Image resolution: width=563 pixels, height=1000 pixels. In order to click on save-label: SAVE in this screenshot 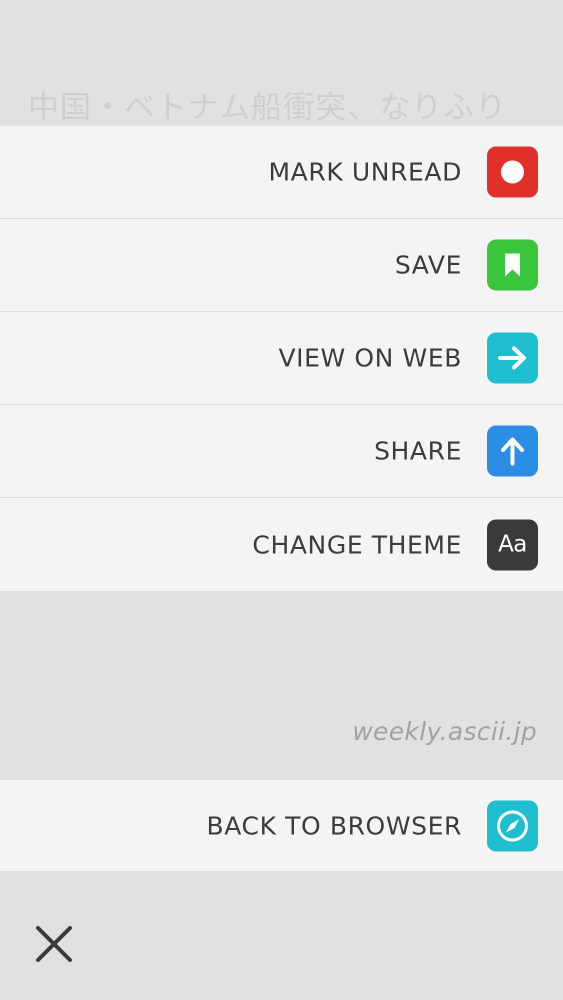, I will do `click(428, 265)`.